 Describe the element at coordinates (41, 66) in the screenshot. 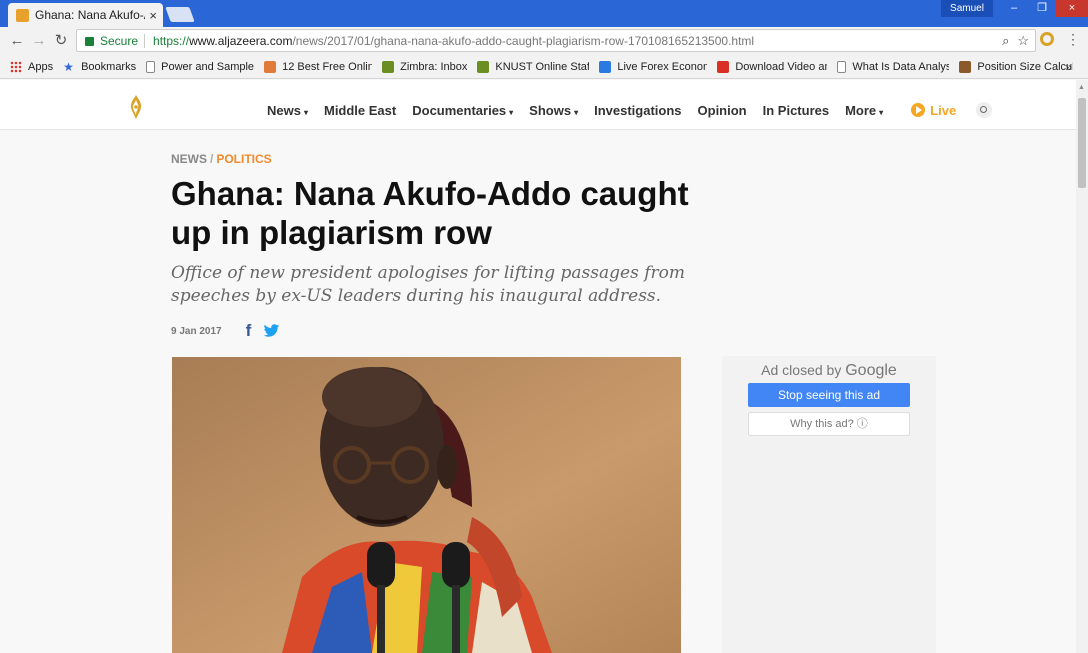

I see `bookmark-label: Apps` at that location.